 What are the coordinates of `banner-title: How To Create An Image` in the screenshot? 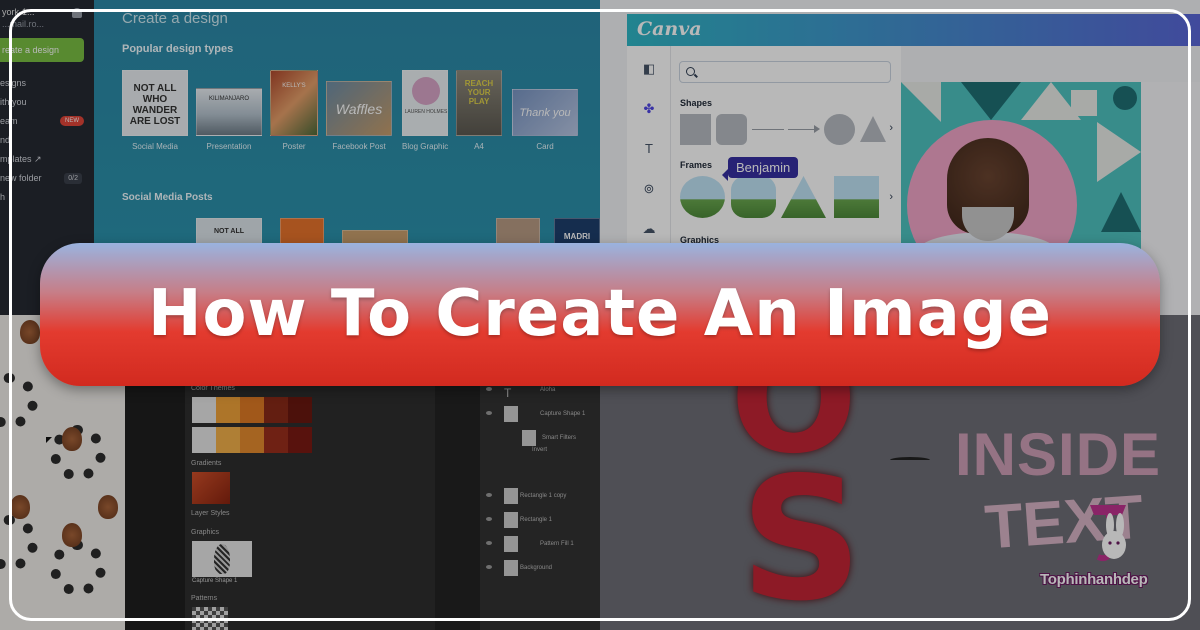 It's located at (600, 314).